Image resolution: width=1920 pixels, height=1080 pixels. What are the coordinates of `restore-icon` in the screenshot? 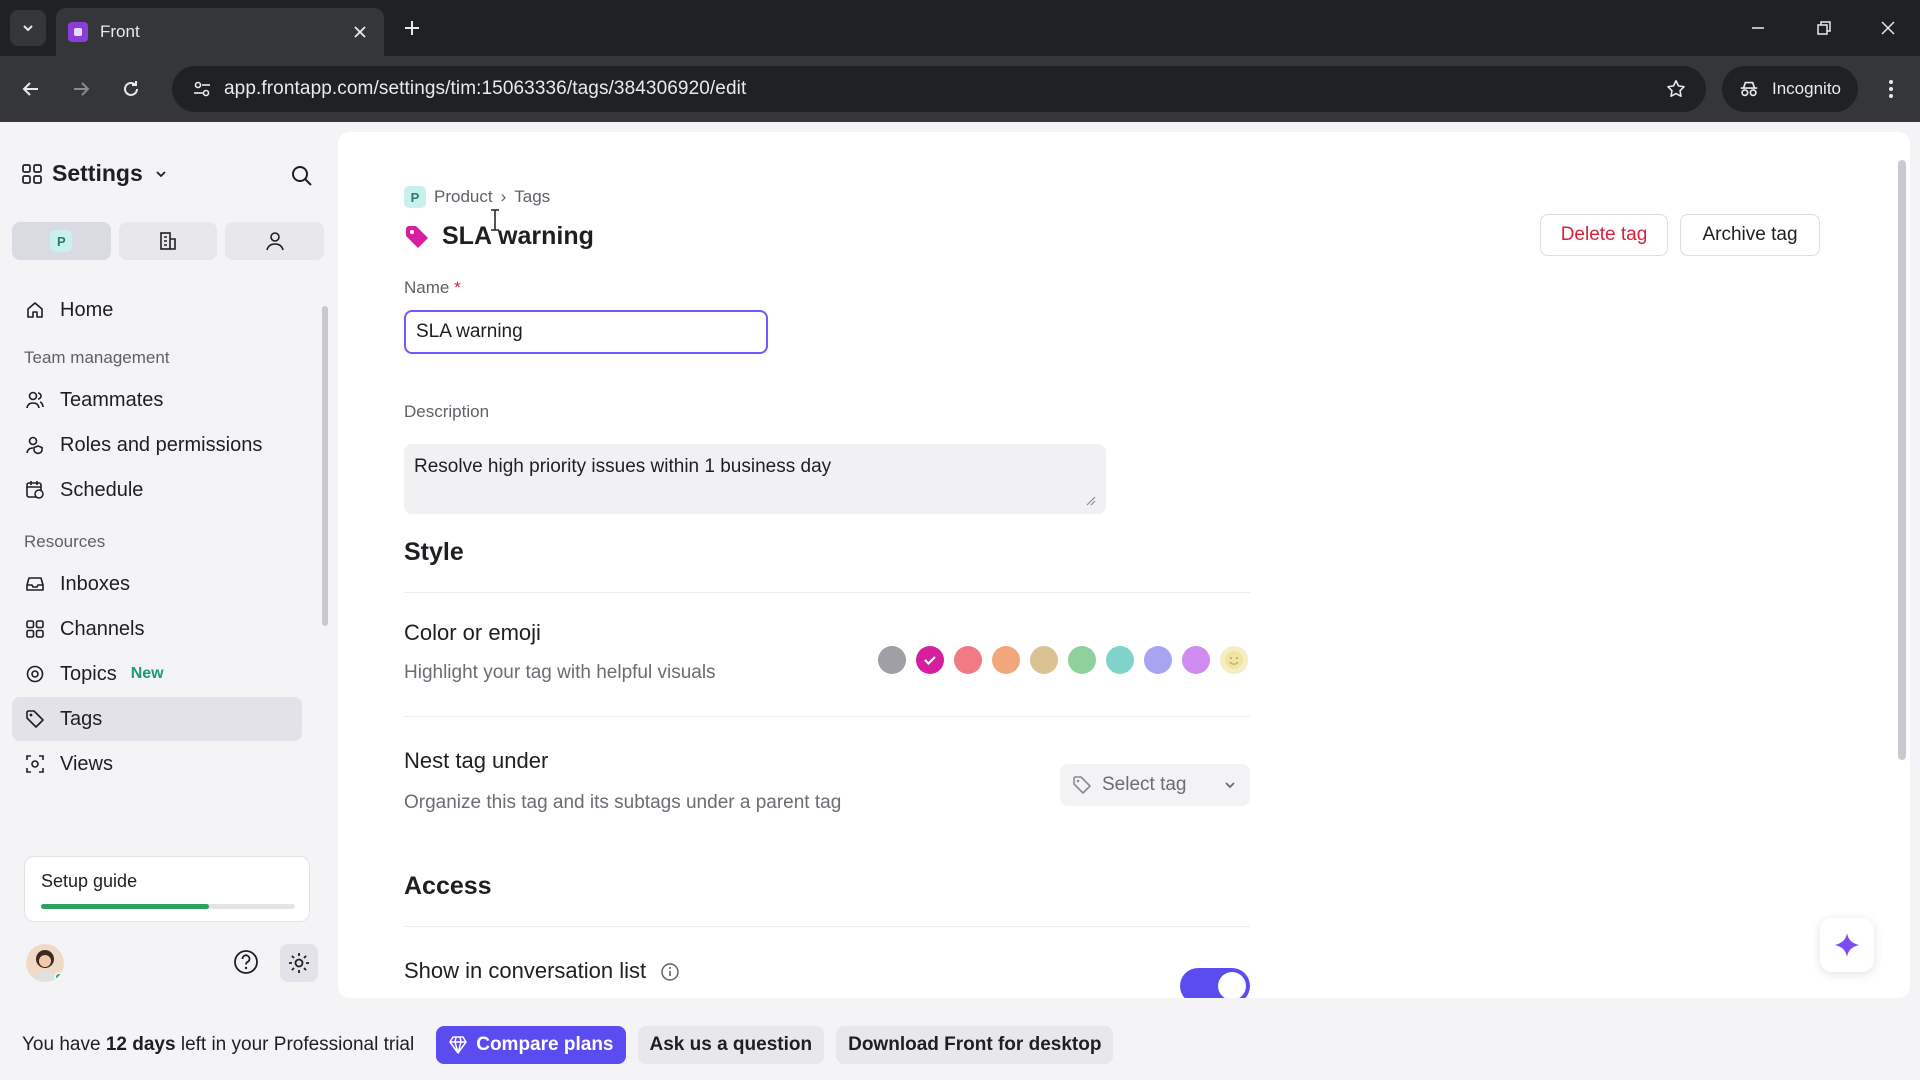 It's located at (1824, 28).